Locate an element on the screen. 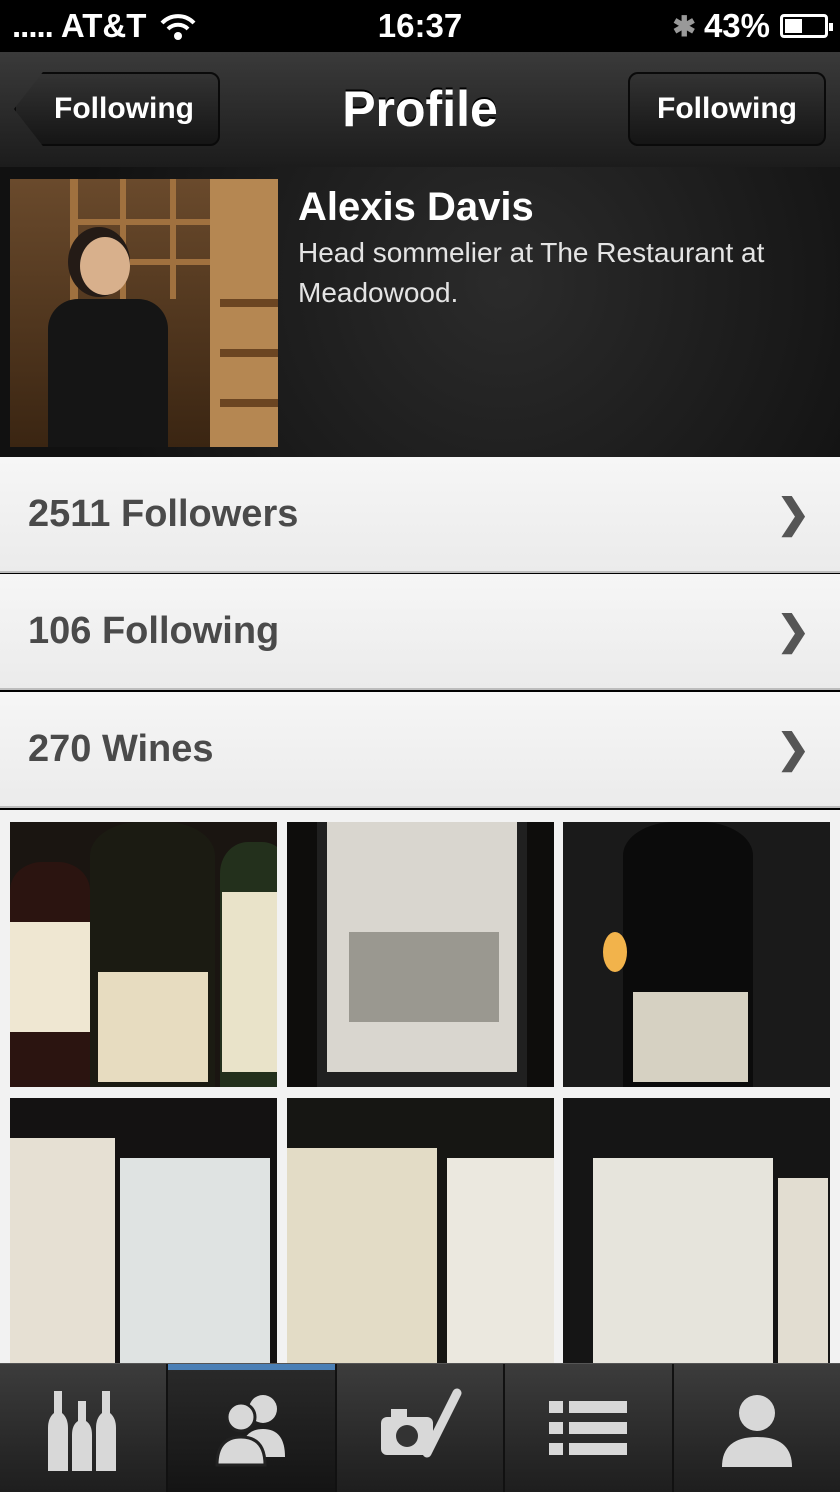 This screenshot has height=1492, width=840. friends-icon is located at coordinates (250, 1431).